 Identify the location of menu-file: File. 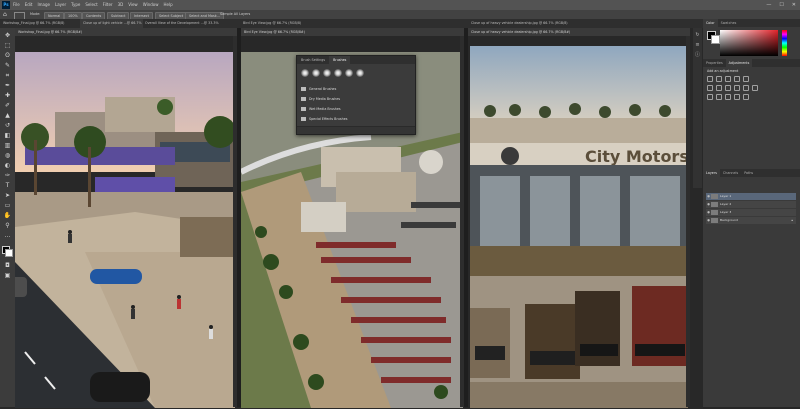
(16, 5).